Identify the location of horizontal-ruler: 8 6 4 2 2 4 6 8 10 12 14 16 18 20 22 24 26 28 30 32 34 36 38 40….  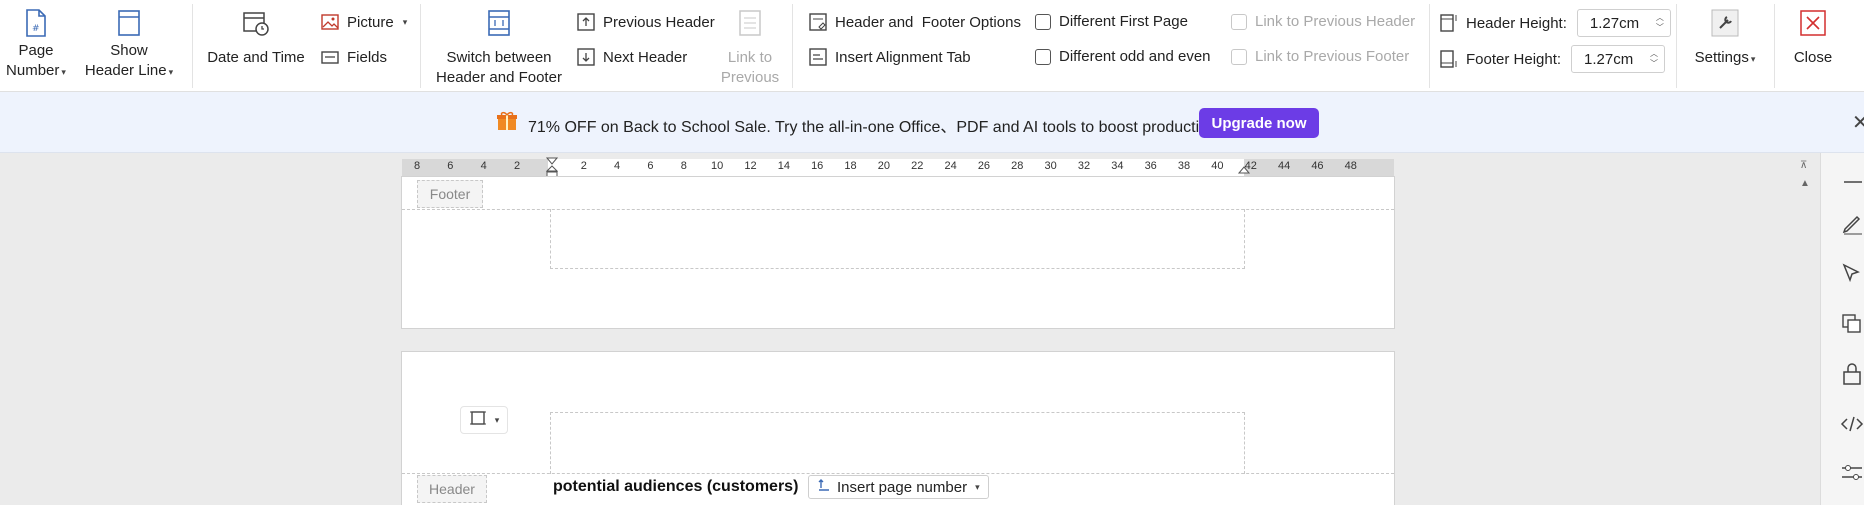
(898, 167).